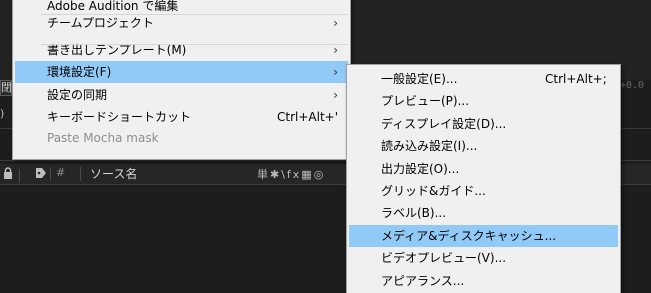 Image resolution: width=651 pixels, height=293 pixels. What do you see at coordinates (119, 117) in the screenshot?
I see `menu-item-label: キーボードショートカット` at bounding box center [119, 117].